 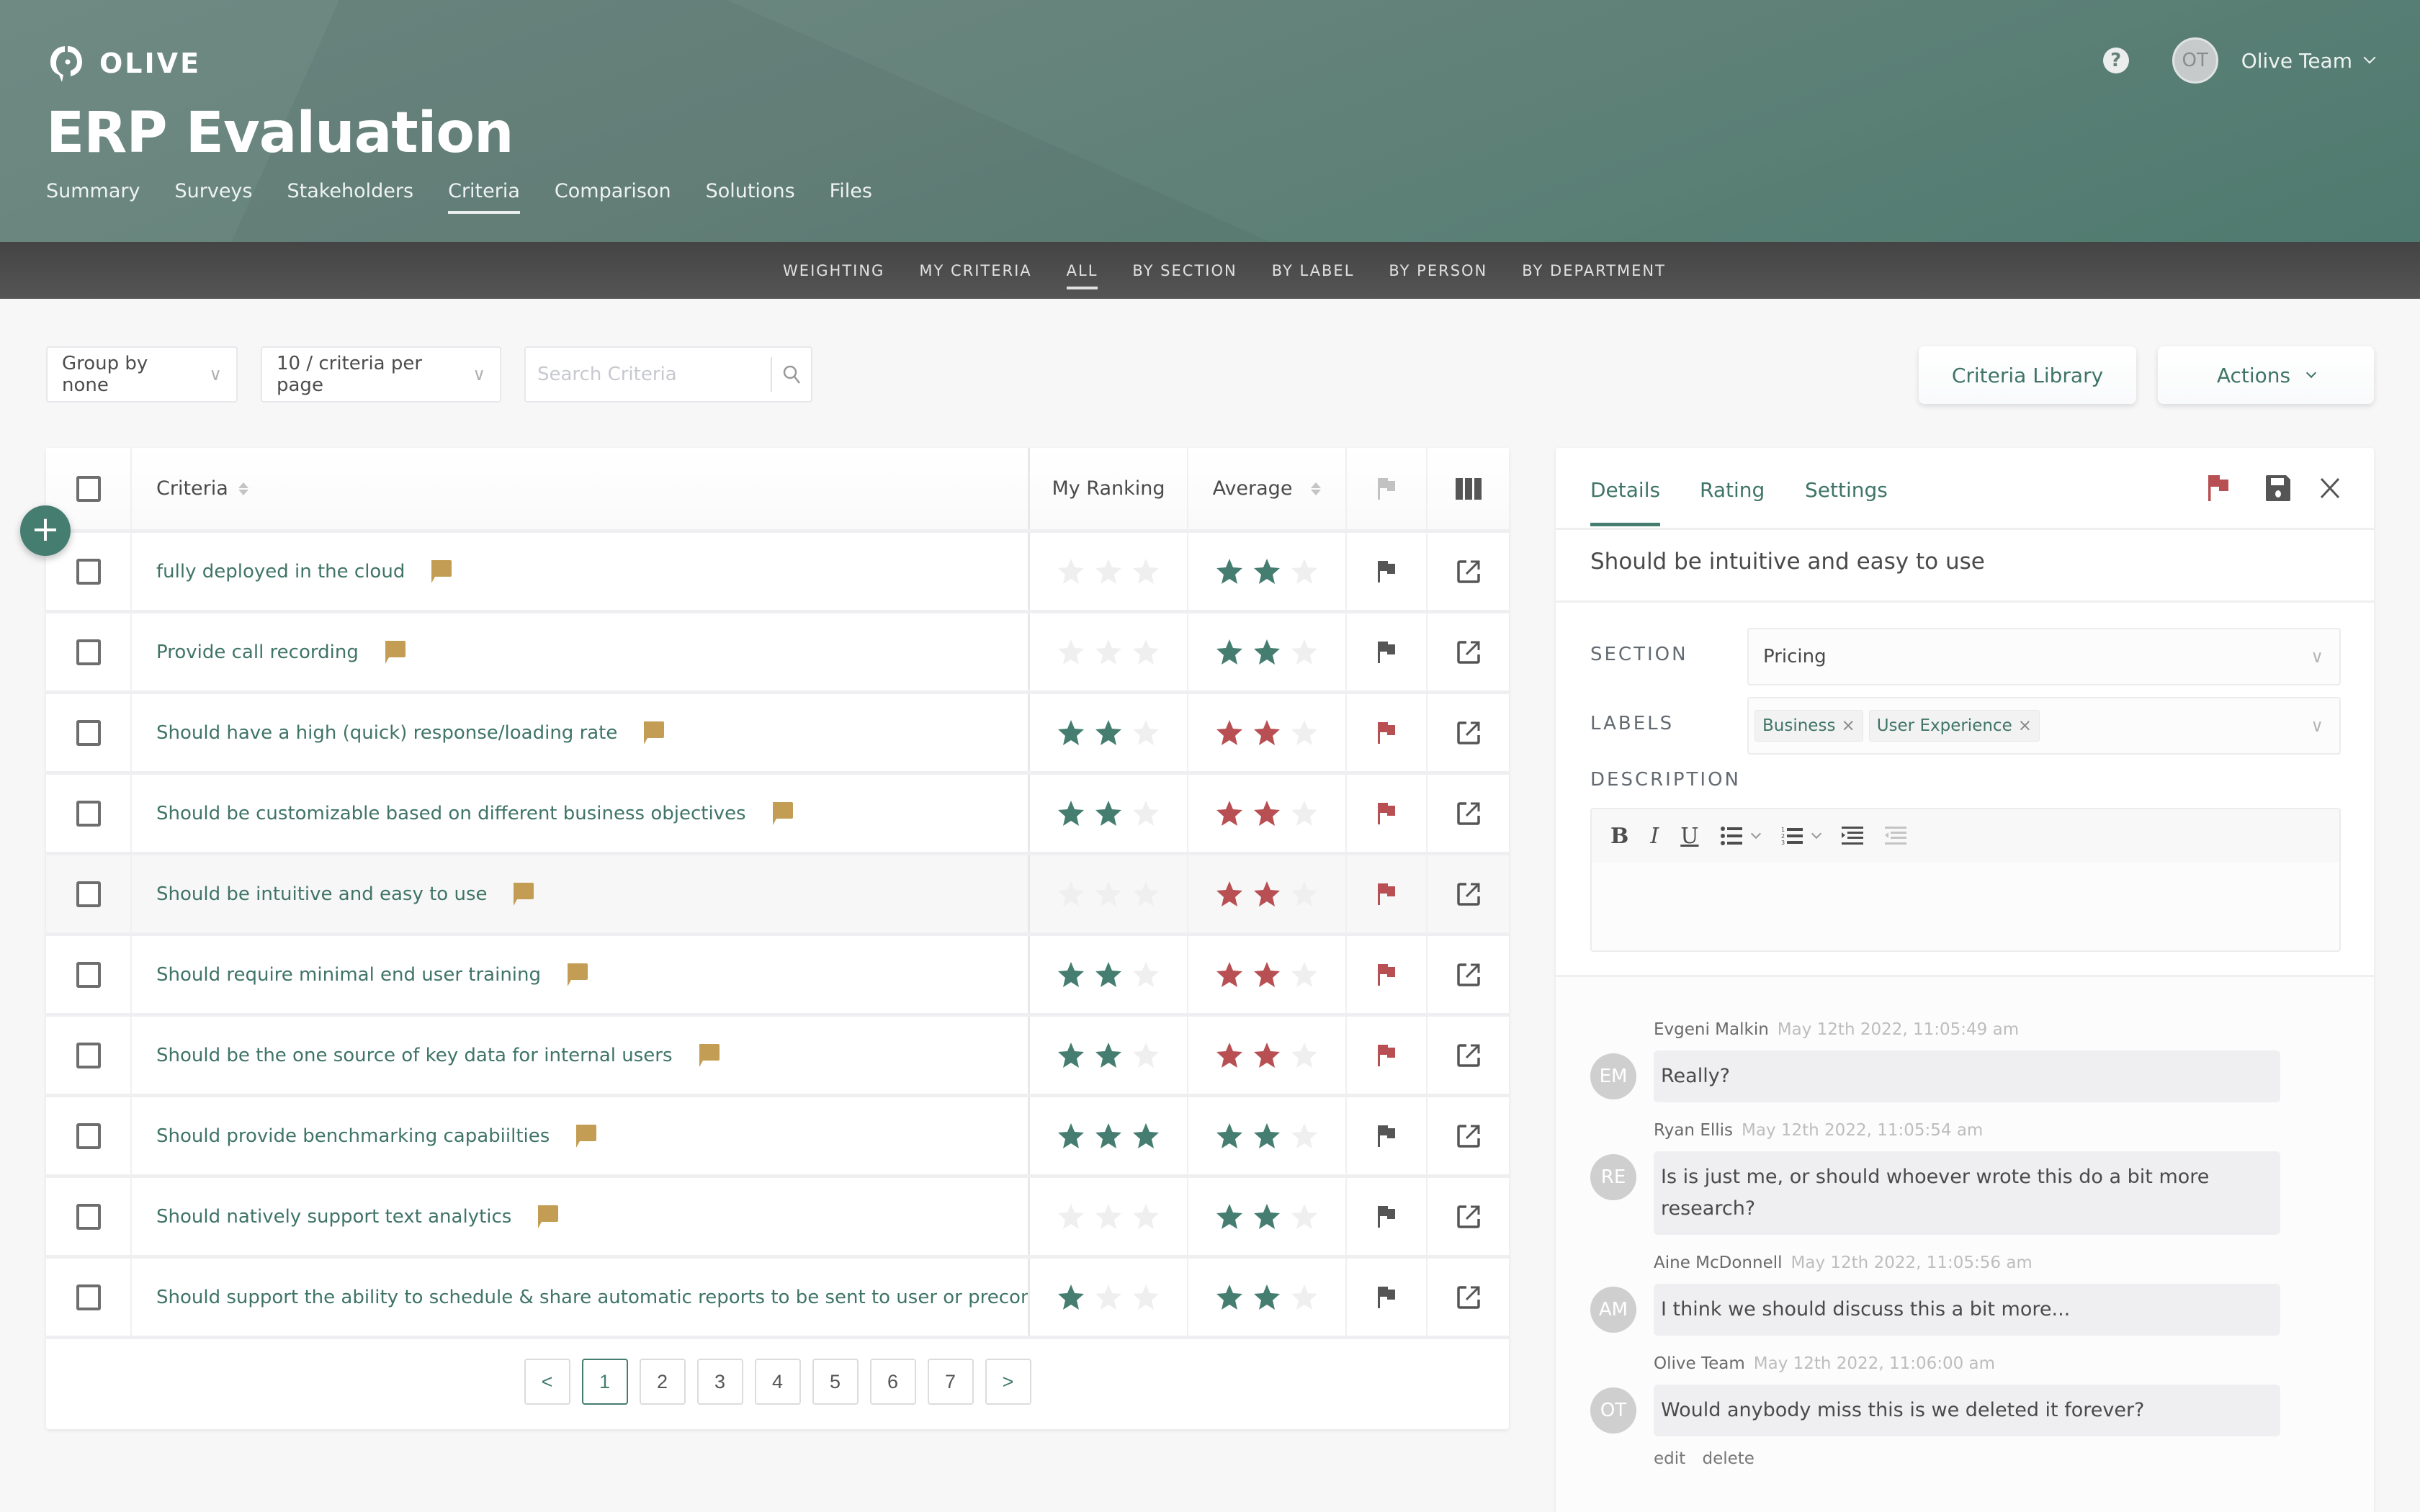 I want to click on sort-icon, so click(x=243, y=488).